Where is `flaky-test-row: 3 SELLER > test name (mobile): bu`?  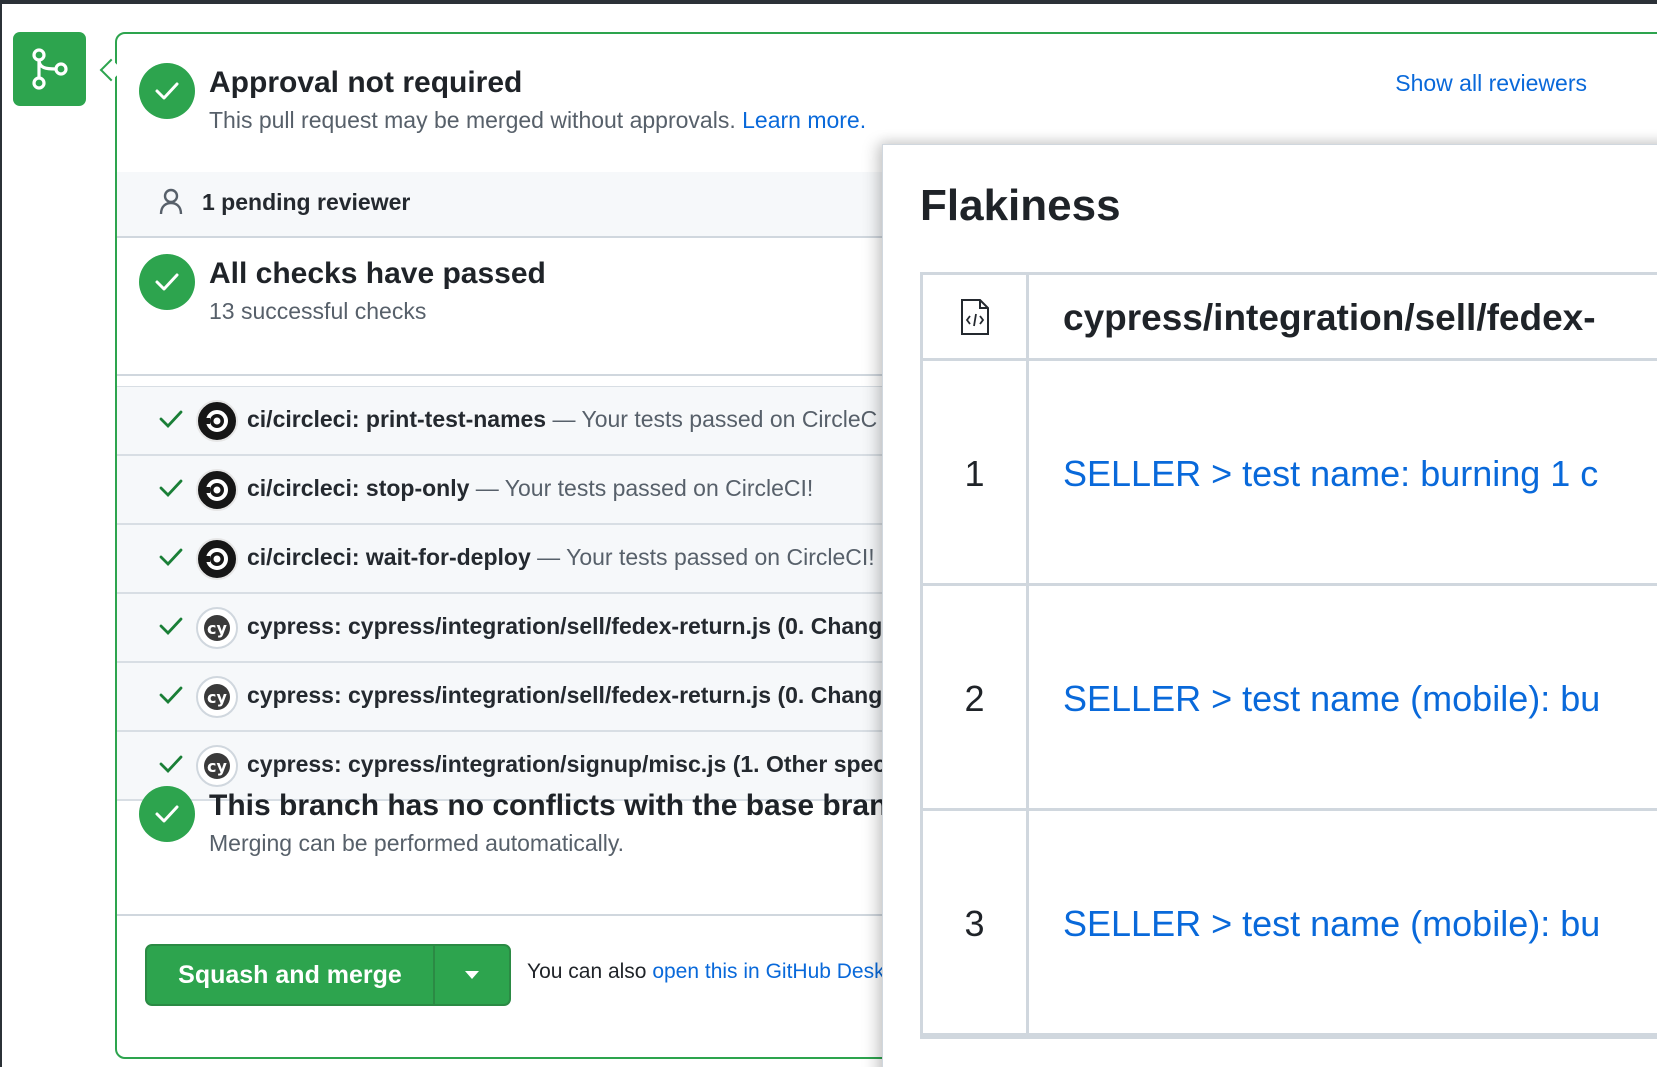 flaky-test-row: 3 SELLER > test name (mobile): bu is located at coordinates (1290, 923).